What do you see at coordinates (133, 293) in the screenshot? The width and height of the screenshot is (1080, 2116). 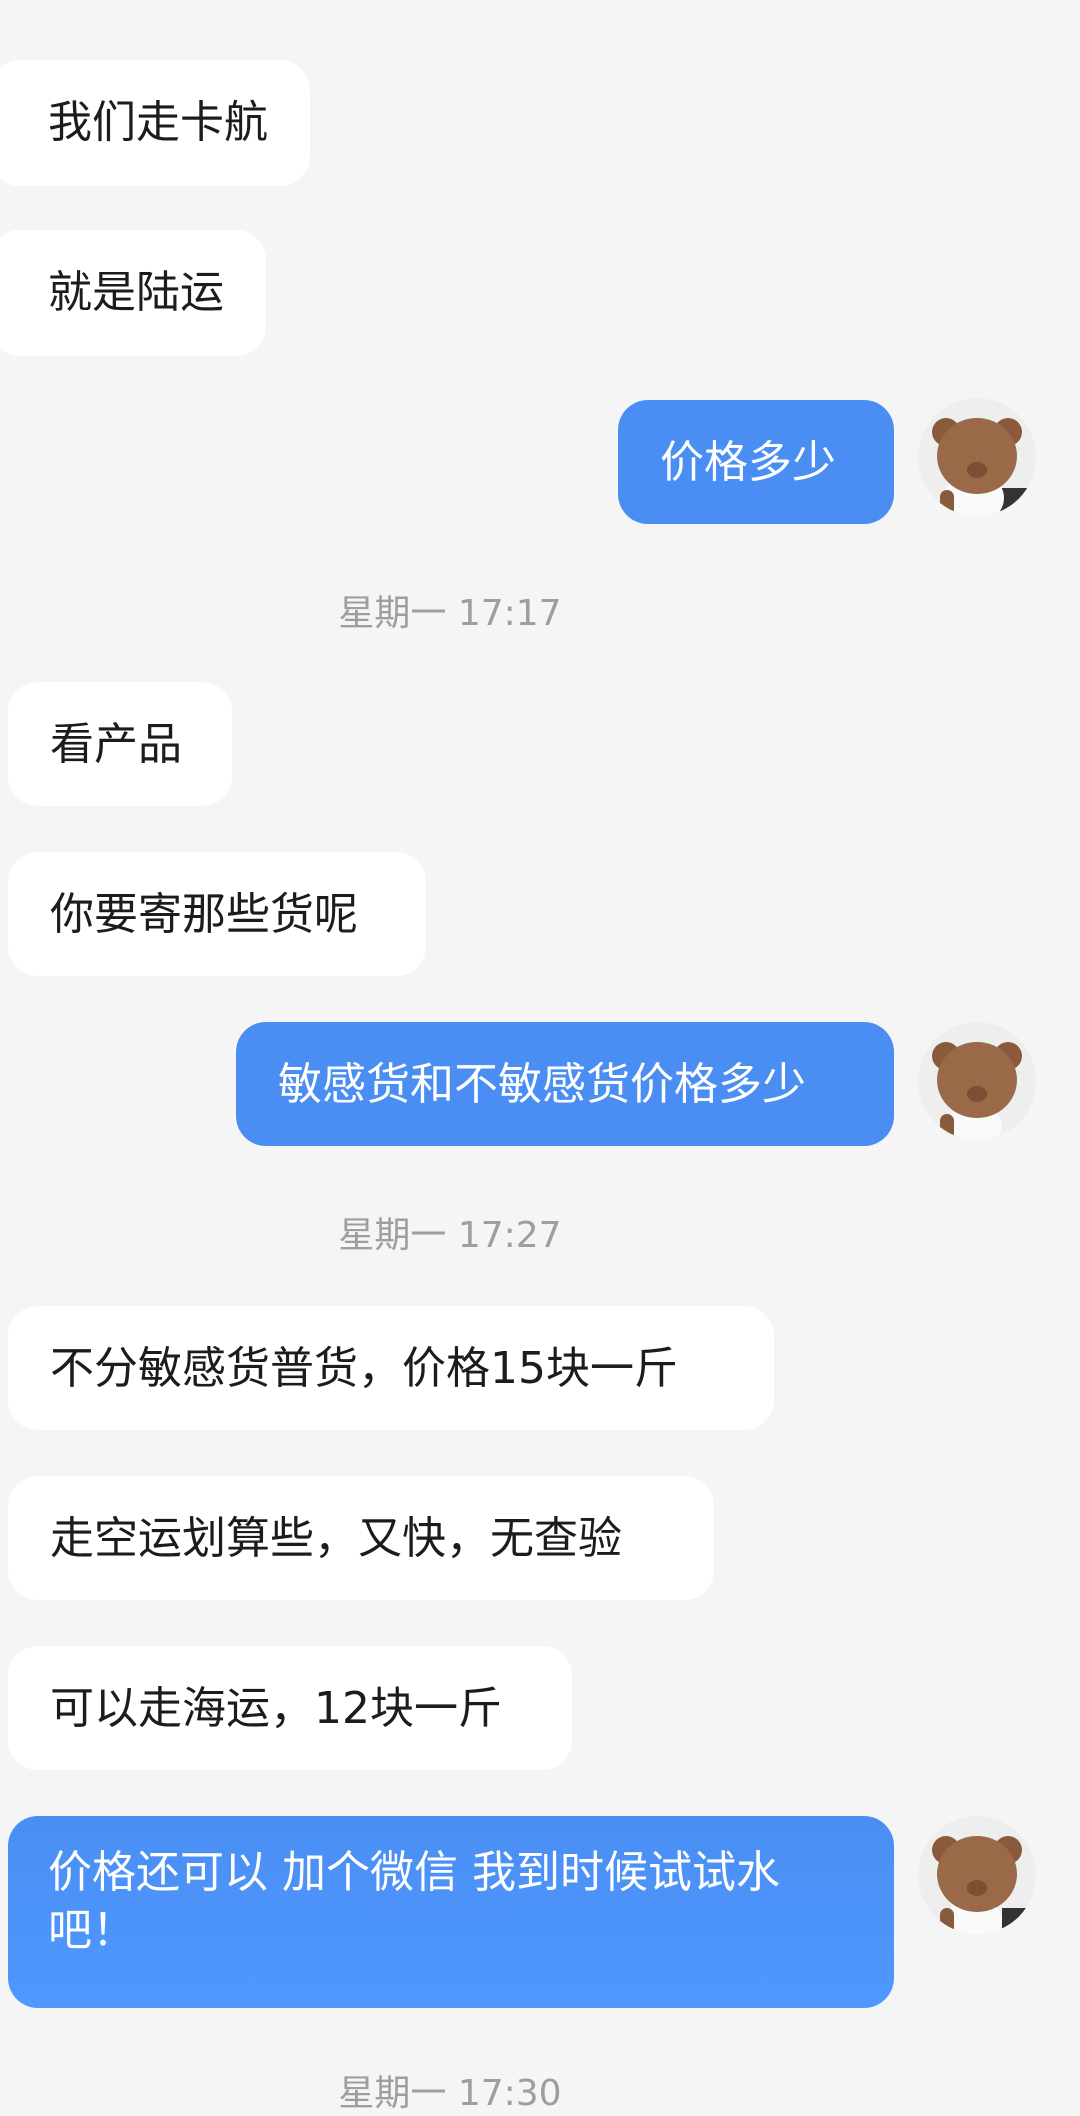 I see `incoming-message-bubble: 就是陆运` at bounding box center [133, 293].